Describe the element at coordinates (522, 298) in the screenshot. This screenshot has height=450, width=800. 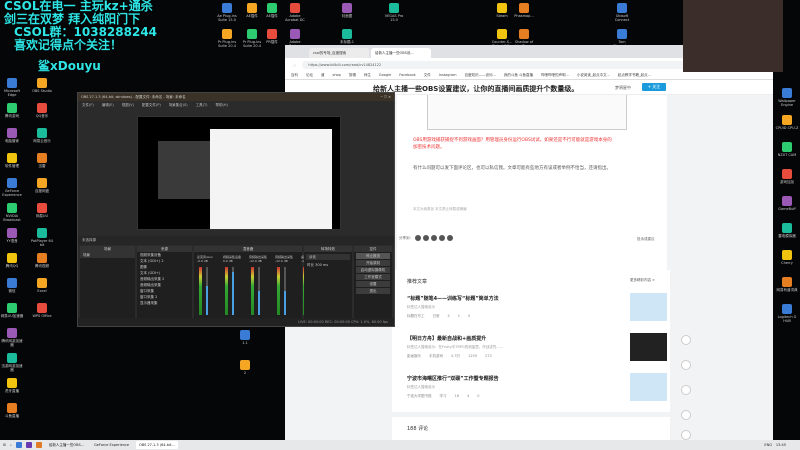
I see `rec-title: “标题”随笔4——训练写“标题”简单方法` at that location.